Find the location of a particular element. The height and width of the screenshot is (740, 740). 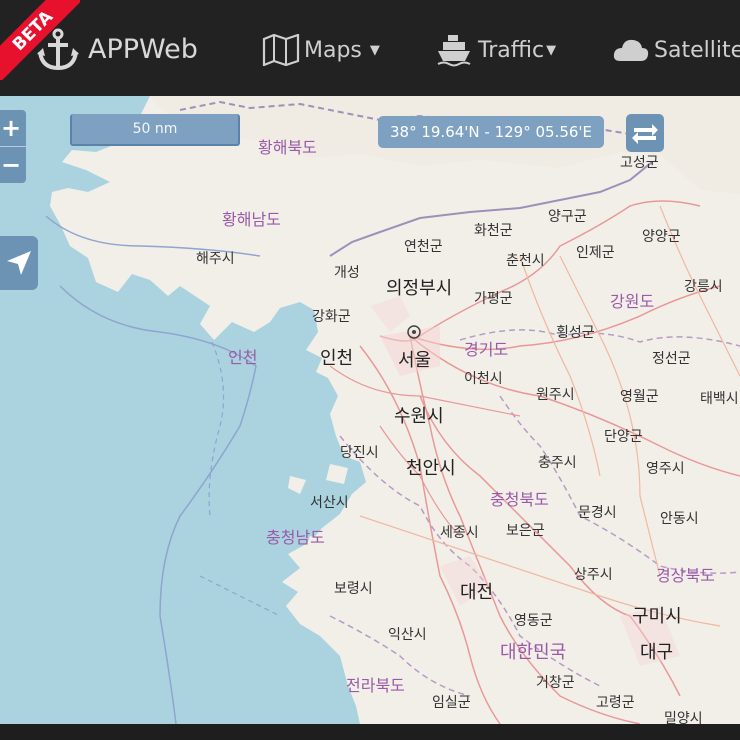

map-label: 인제군 is located at coordinates (595, 253).